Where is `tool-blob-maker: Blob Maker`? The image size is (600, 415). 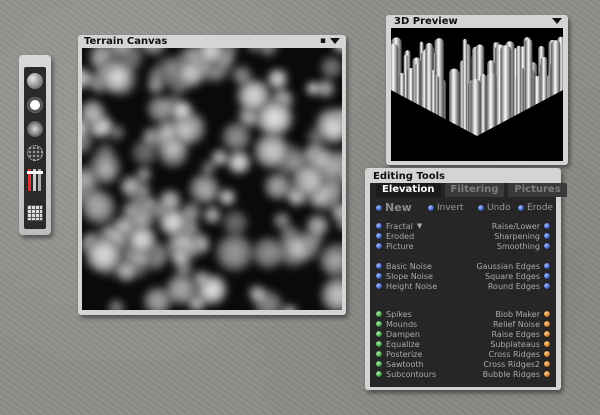 tool-blob-maker: Blob Maker is located at coordinates (516, 314).